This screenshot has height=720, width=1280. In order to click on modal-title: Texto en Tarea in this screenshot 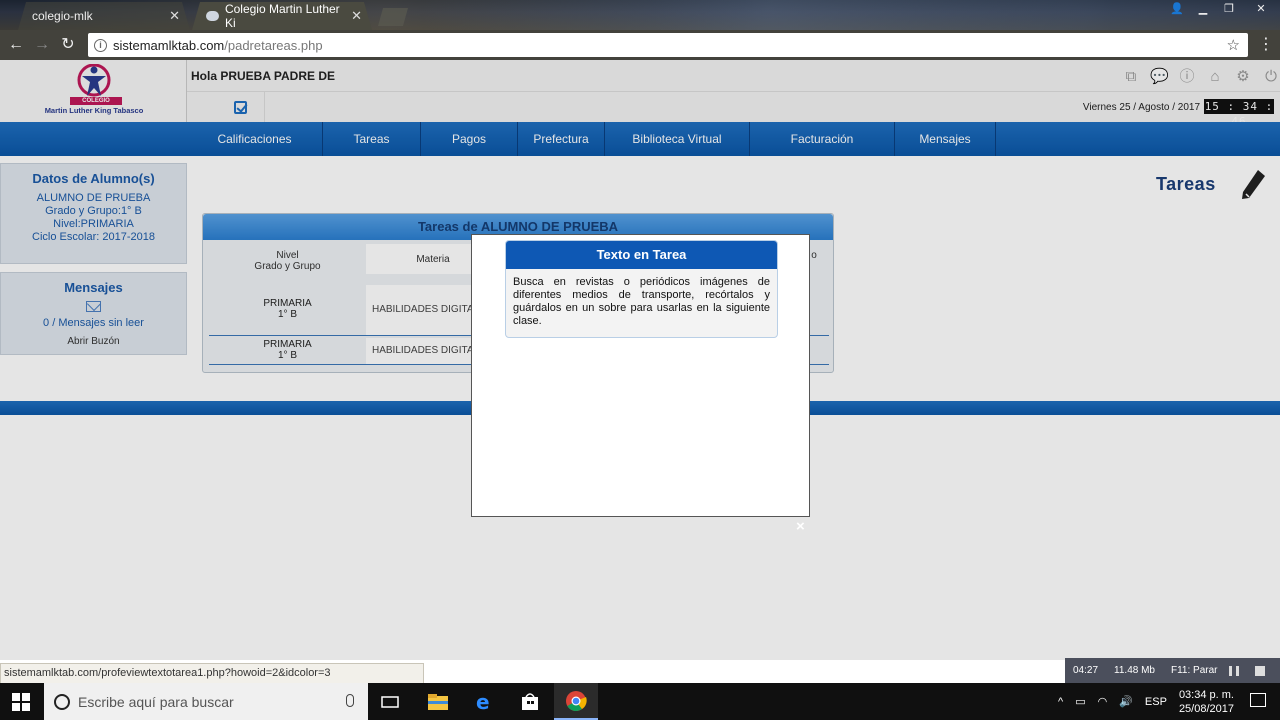, I will do `click(641, 255)`.